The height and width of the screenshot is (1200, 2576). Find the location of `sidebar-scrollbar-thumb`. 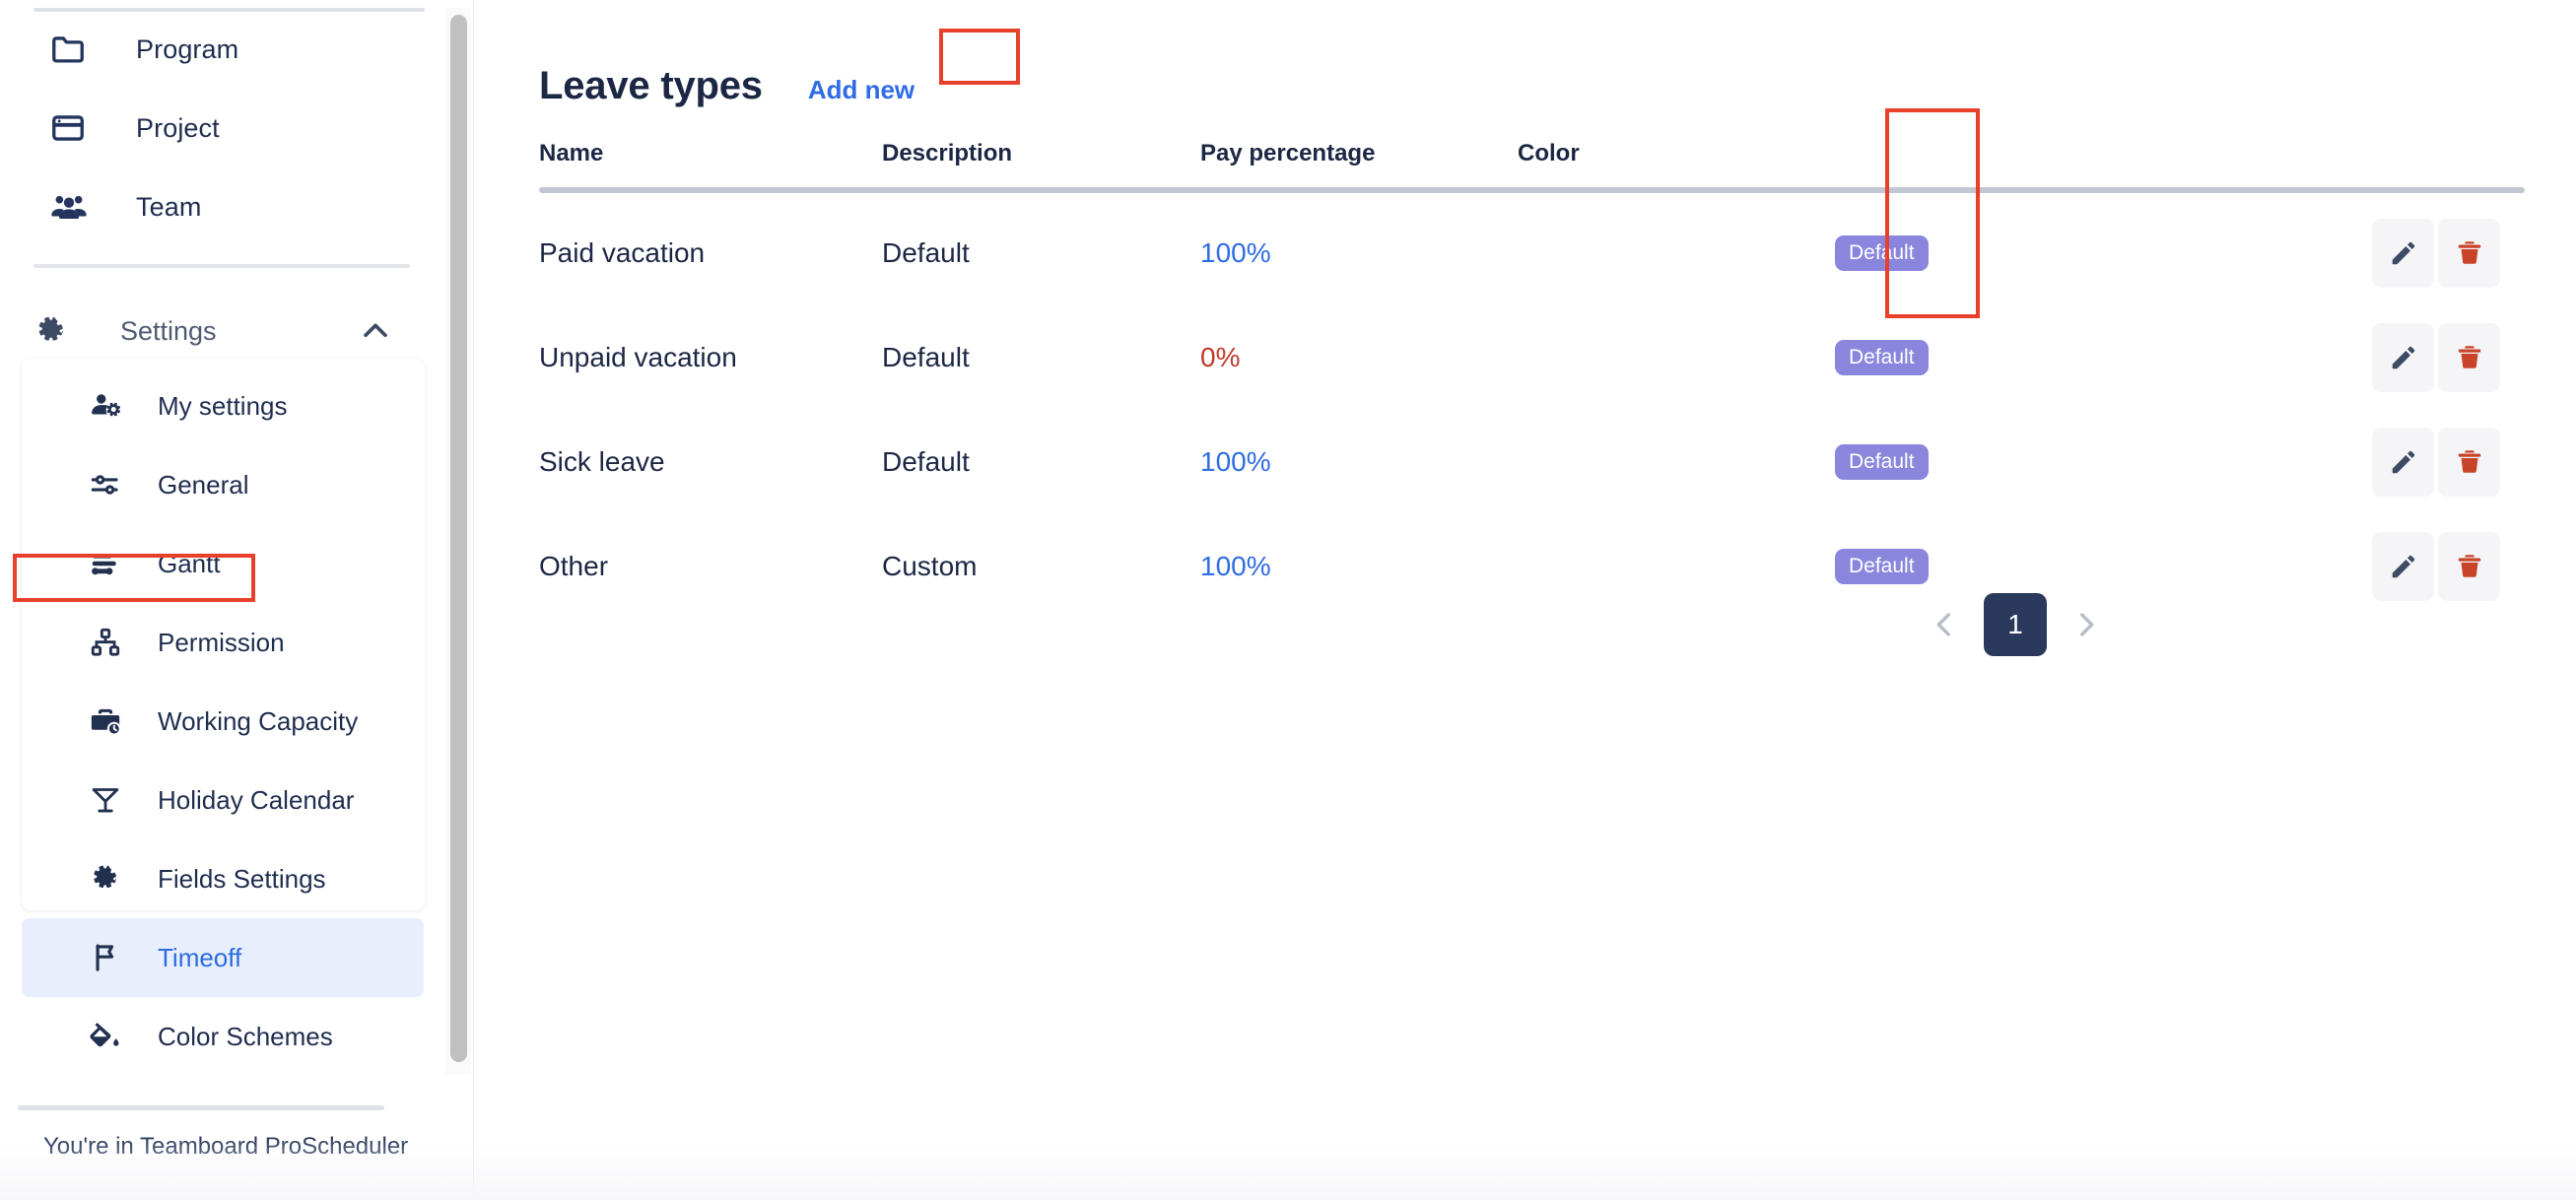

sidebar-scrollbar-thumb is located at coordinates (458, 538).